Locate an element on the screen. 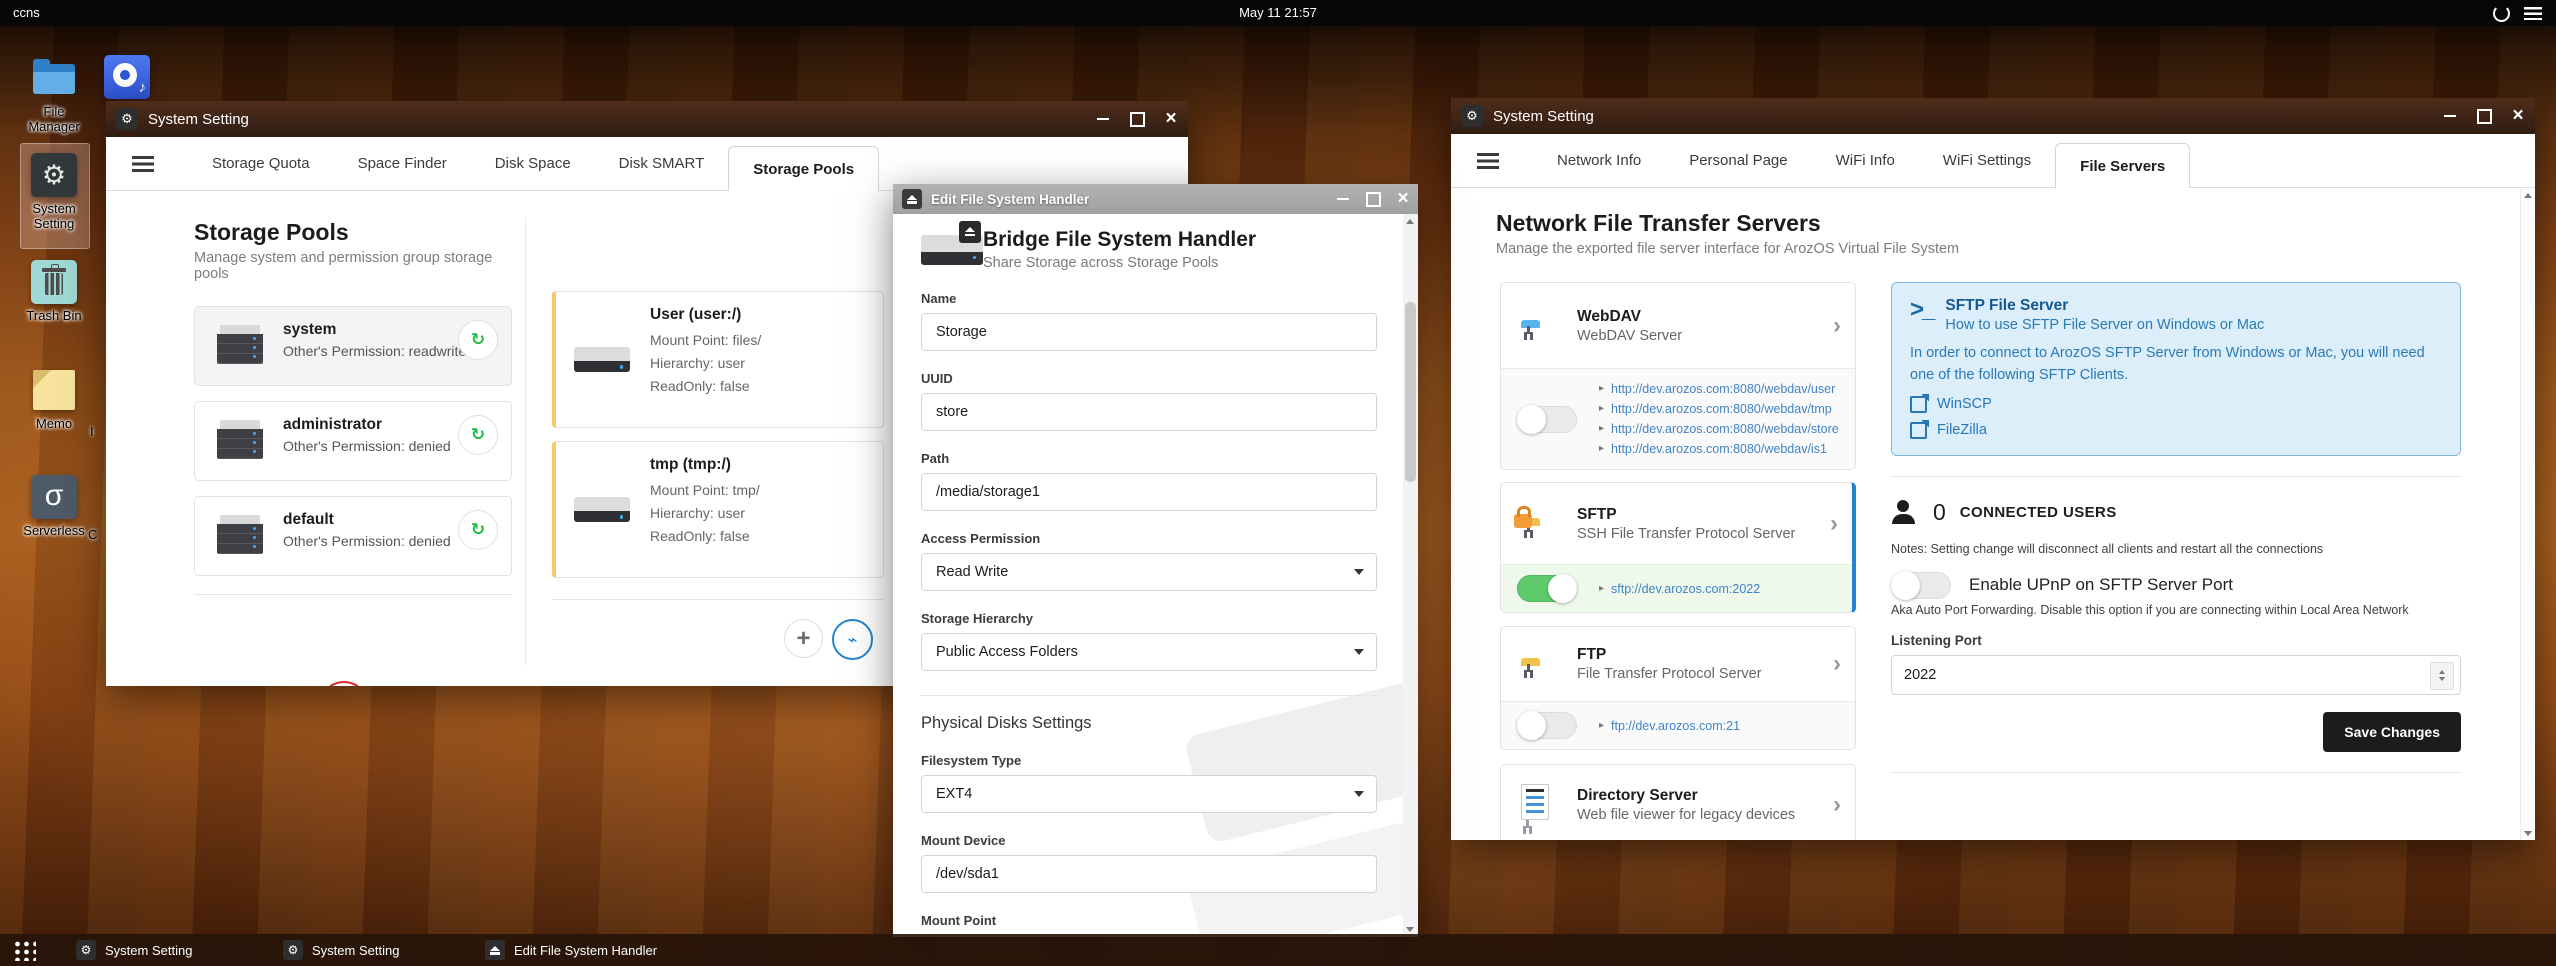  desktop-icon-serverless: σ Serverless is located at coordinates (54, 507).